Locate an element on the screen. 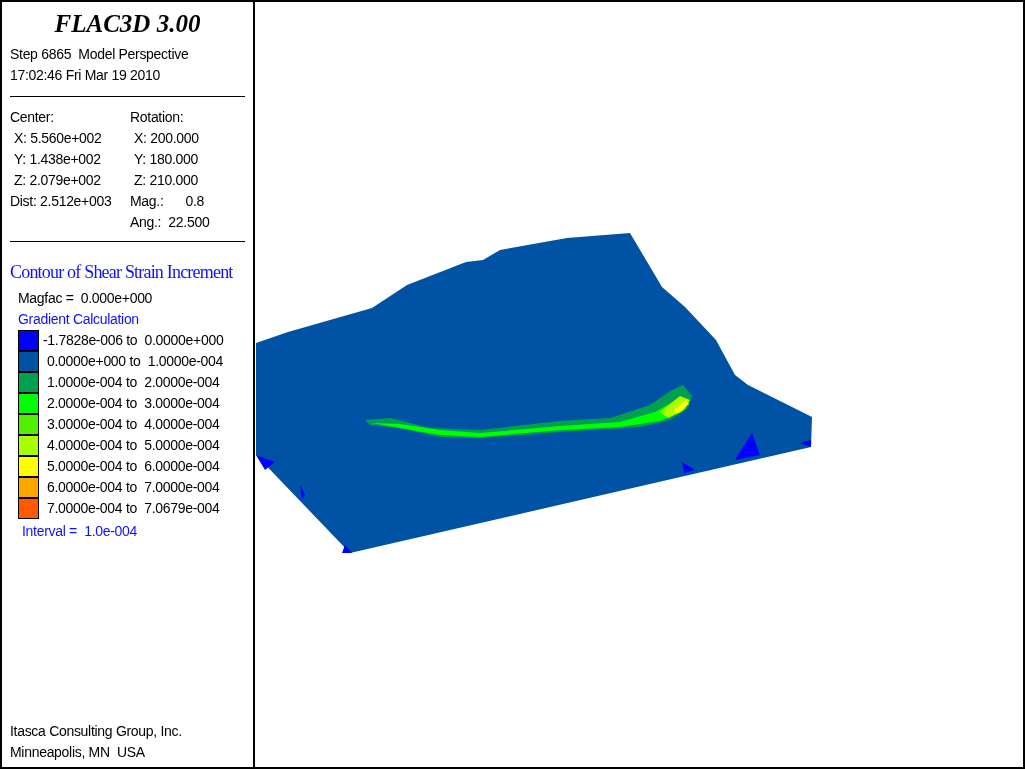 This screenshot has width=1025, height=769. rotation-value: Y: 180.000 is located at coordinates (166, 159).